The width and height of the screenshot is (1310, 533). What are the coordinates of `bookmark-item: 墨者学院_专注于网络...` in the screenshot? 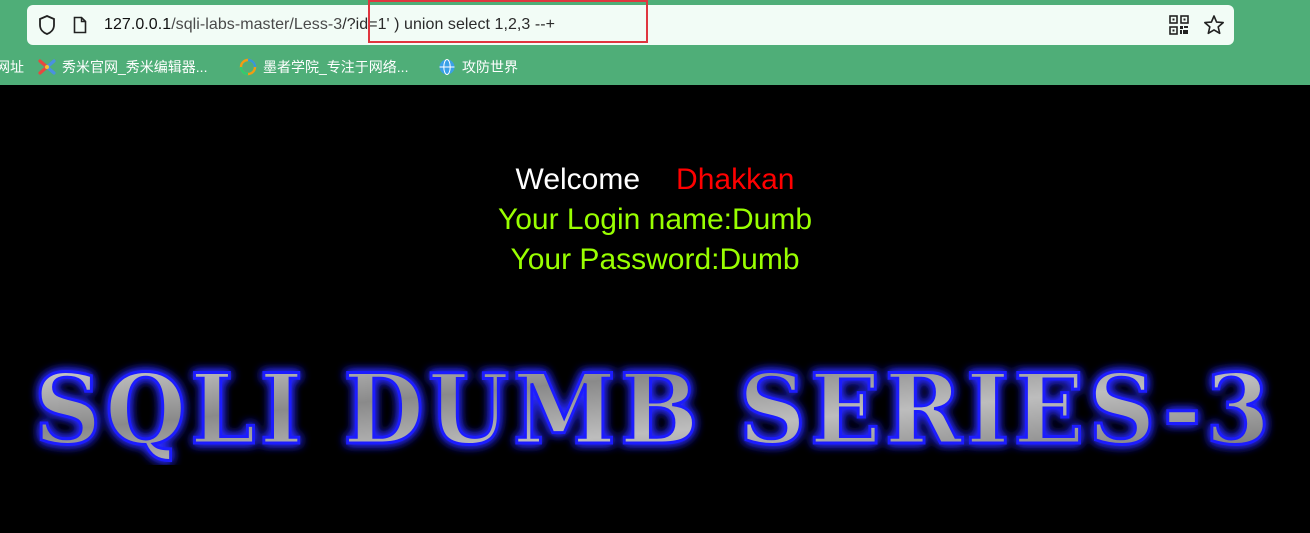 It's located at (323, 67).